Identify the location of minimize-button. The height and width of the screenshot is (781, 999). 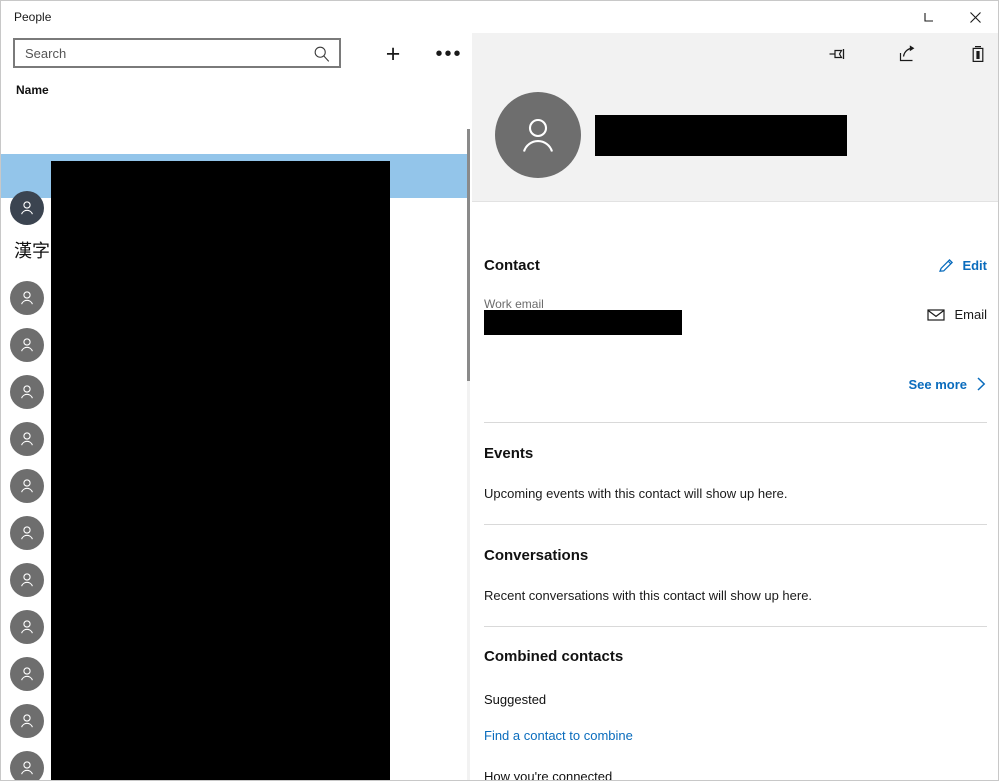
(929, 17).